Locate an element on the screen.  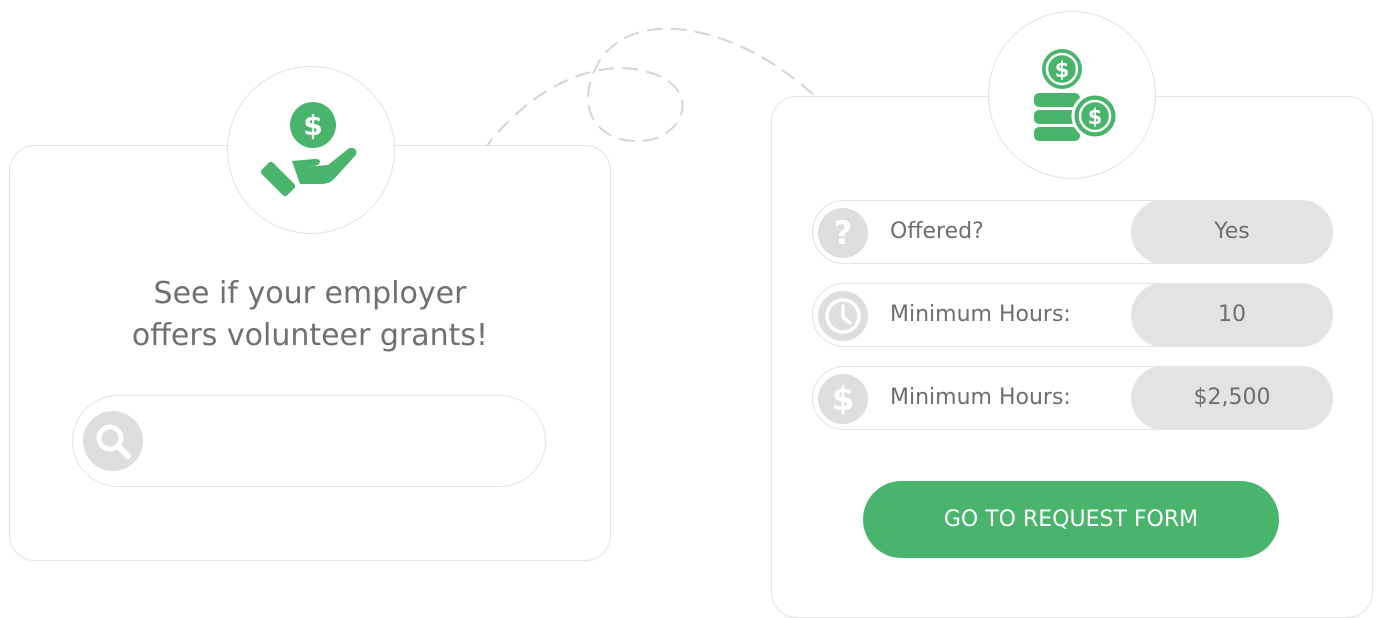
clock-icon is located at coordinates (843, 316).